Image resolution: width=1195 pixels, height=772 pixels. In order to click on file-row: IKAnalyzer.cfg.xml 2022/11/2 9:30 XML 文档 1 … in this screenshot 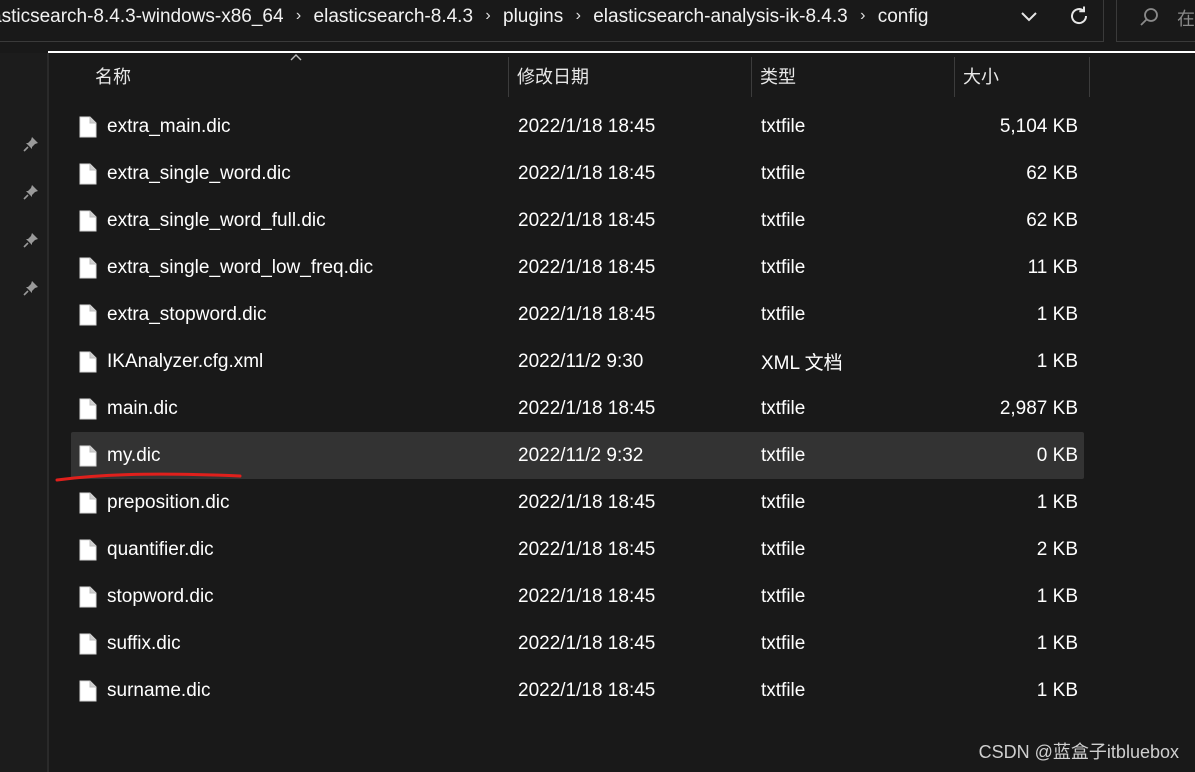, I will do `click(577, 361)`.